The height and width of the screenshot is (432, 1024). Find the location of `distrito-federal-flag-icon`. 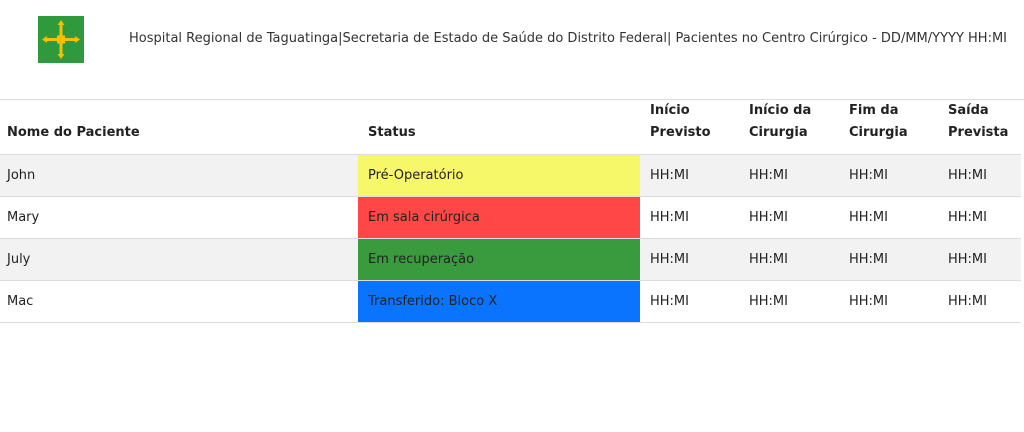

distrito-federal-flag-icon is located at coordinates (61, 39).